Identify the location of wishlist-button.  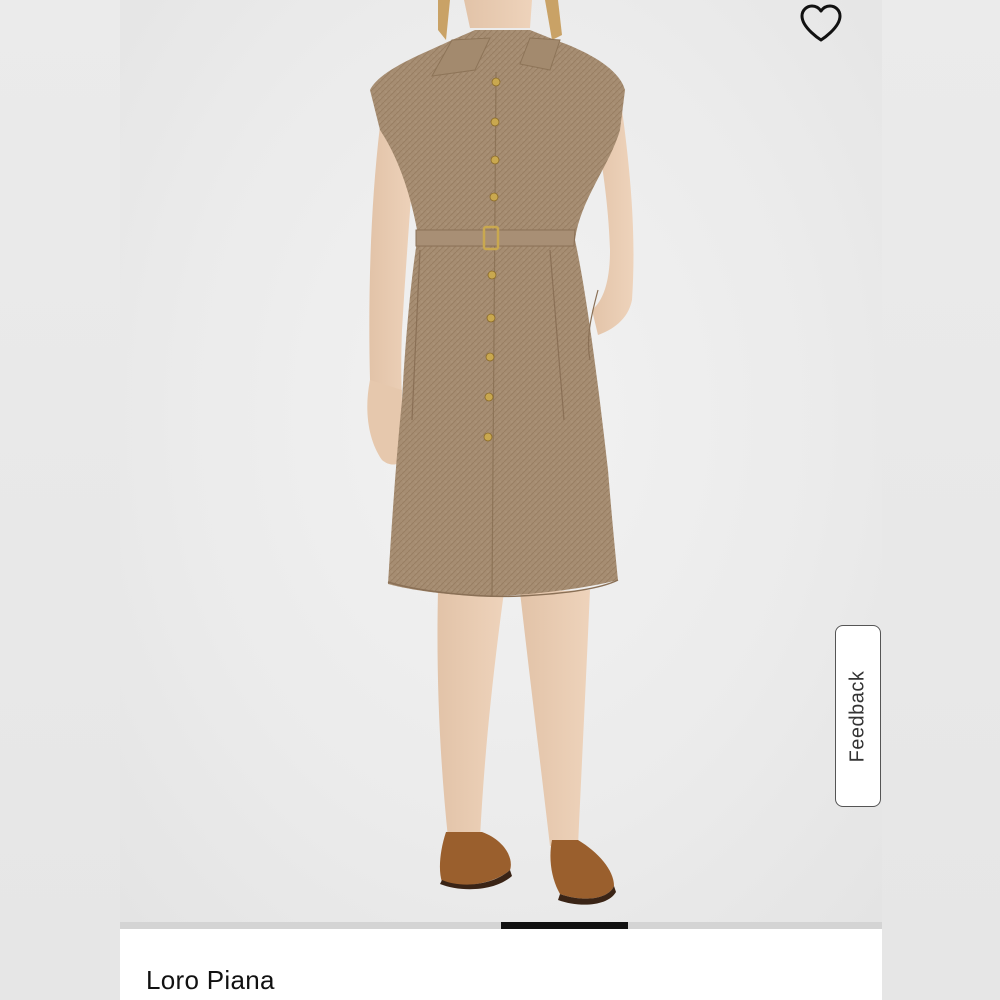
(821, 23).